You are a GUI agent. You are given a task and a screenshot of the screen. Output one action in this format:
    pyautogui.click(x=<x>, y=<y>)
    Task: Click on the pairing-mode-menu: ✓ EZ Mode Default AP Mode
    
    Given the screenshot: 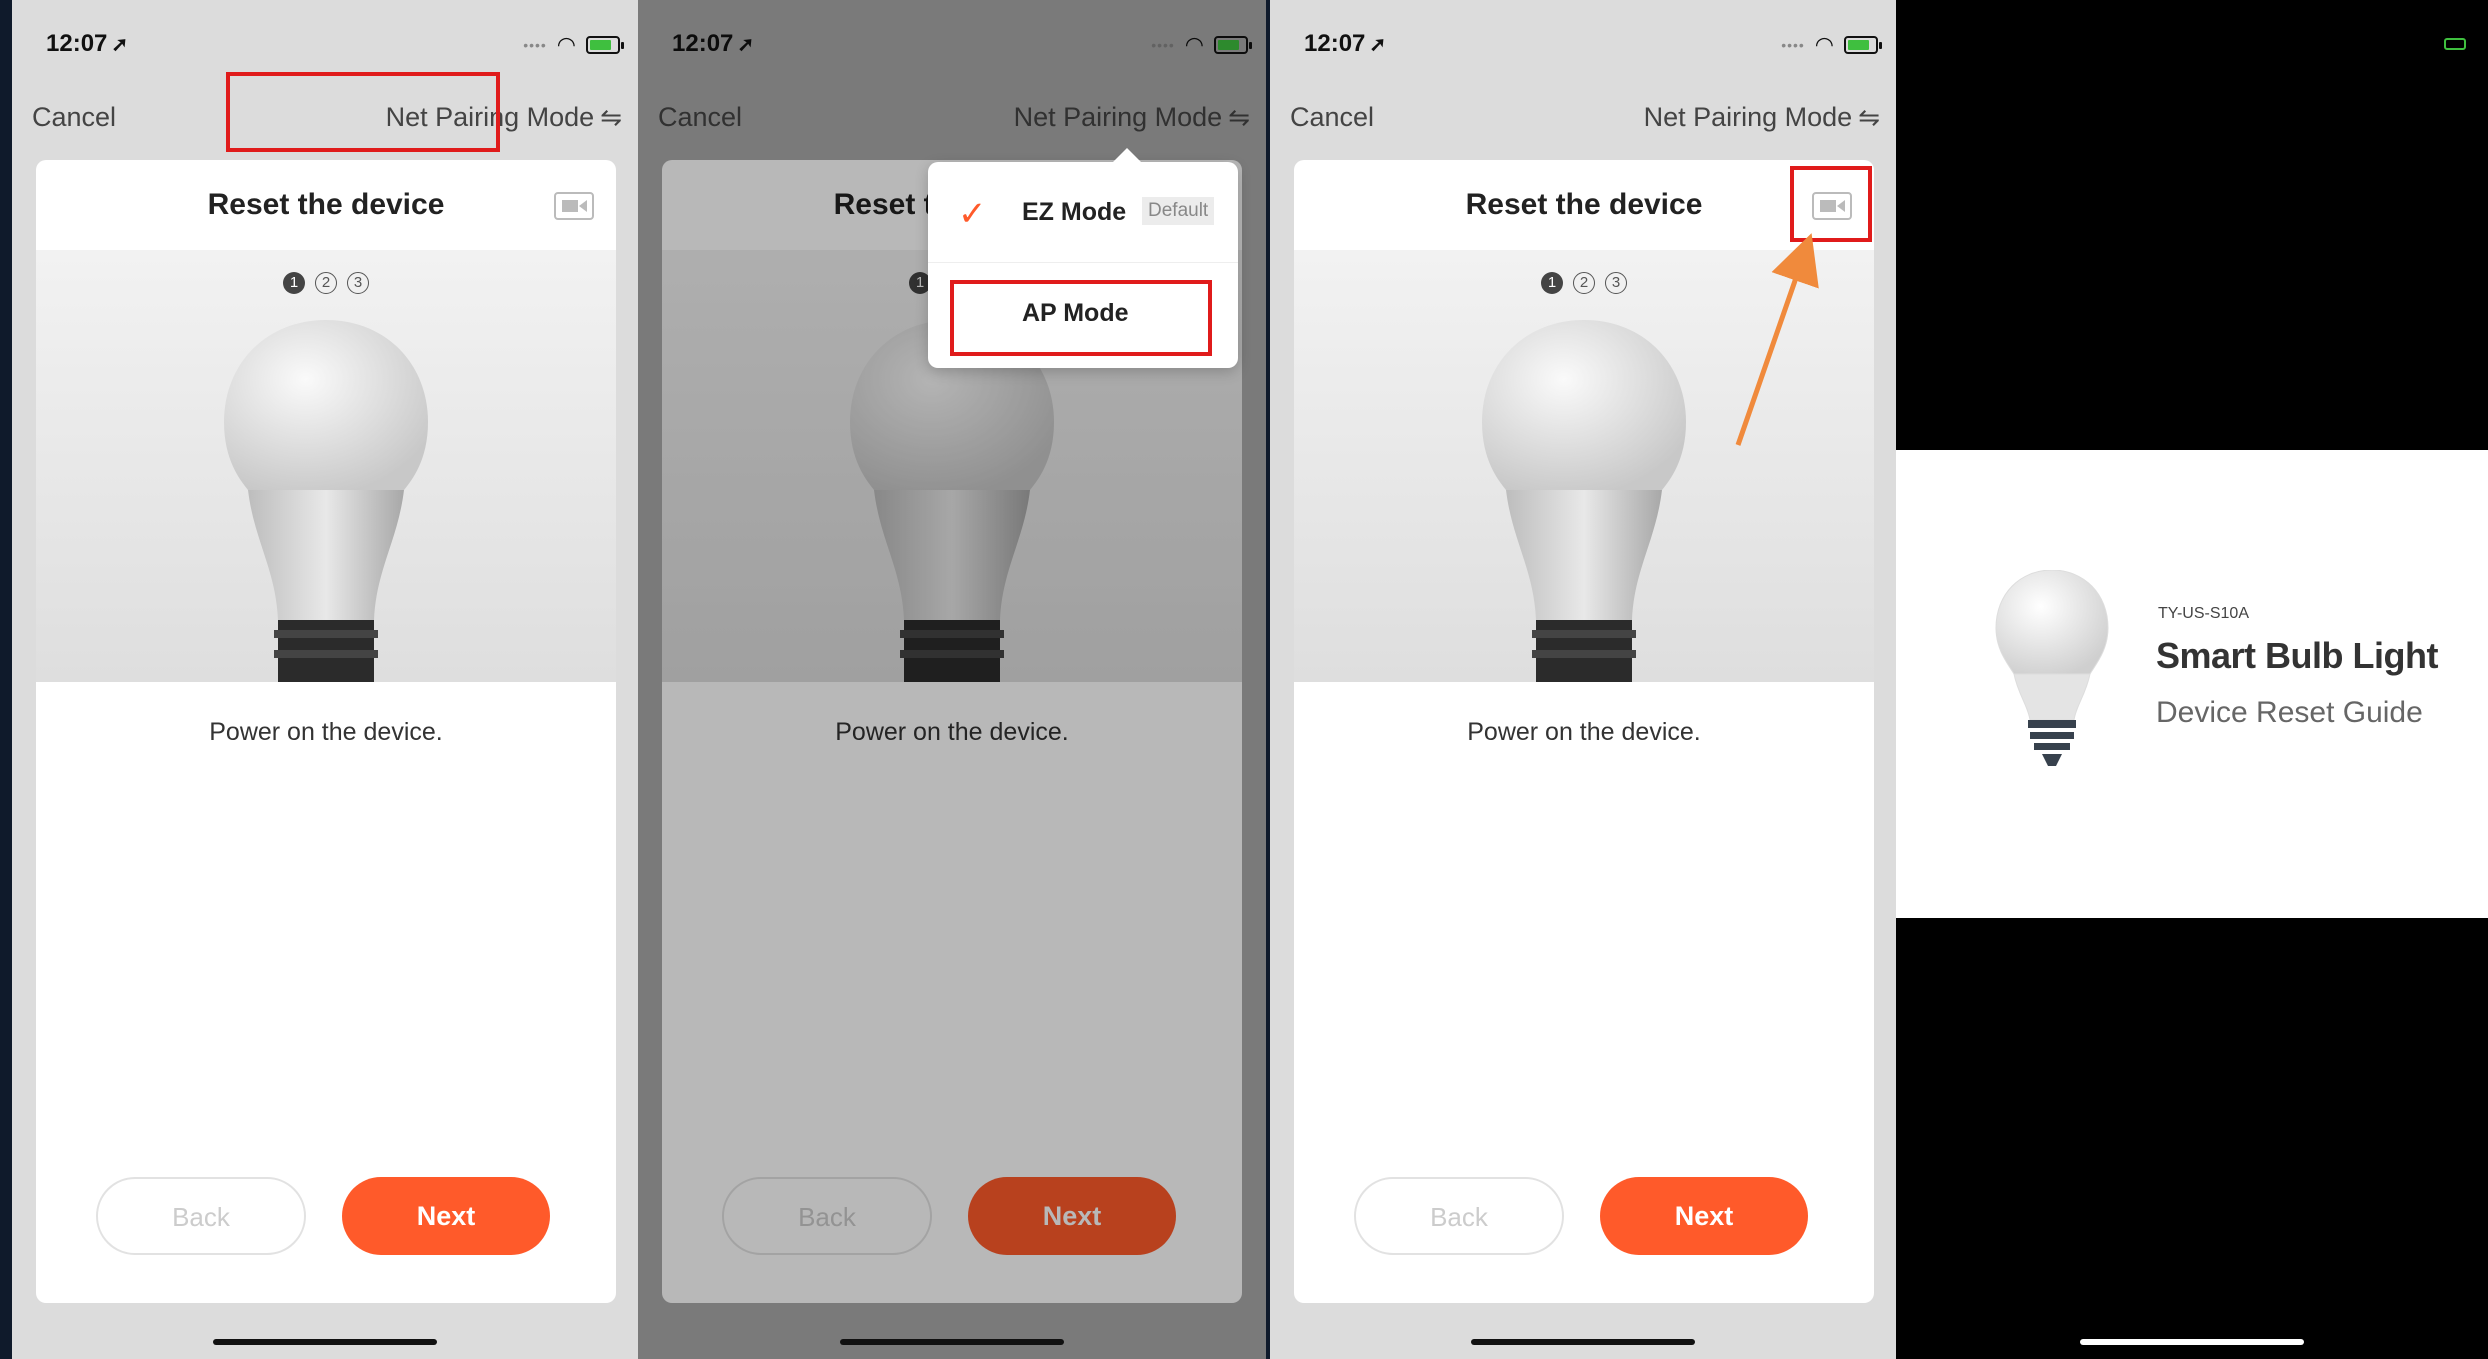 What is the action you would take?
    pyautogui.click(x=1083, y=258)
    